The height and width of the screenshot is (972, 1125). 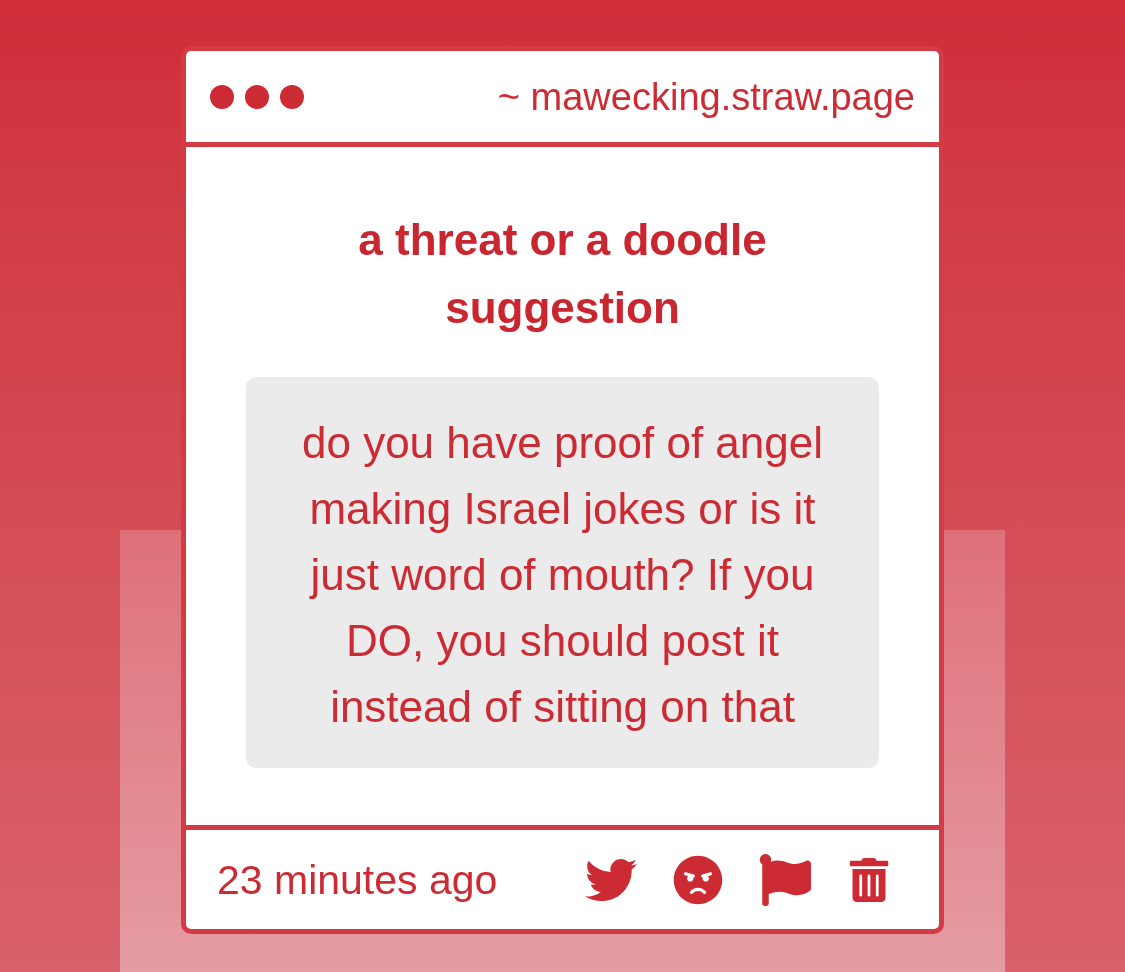 What do you see at coordinates (785, 879) in the screenshot?
I see `flag-icon` at bounding box center [785, 879].